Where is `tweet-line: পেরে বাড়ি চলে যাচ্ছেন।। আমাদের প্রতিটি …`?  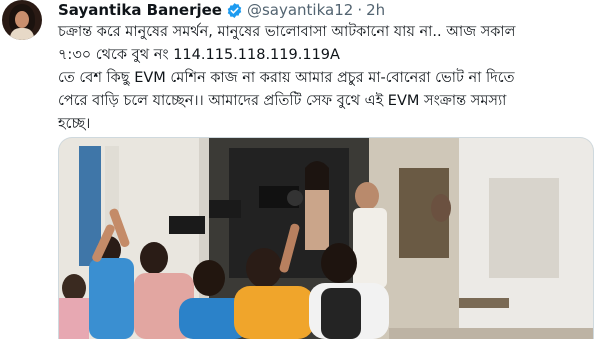 tweet-line: পেরে বাড়ি চলে যাচ্ছেন।। আমাদের প্রতিটি … is located at coordinates (282, 101).